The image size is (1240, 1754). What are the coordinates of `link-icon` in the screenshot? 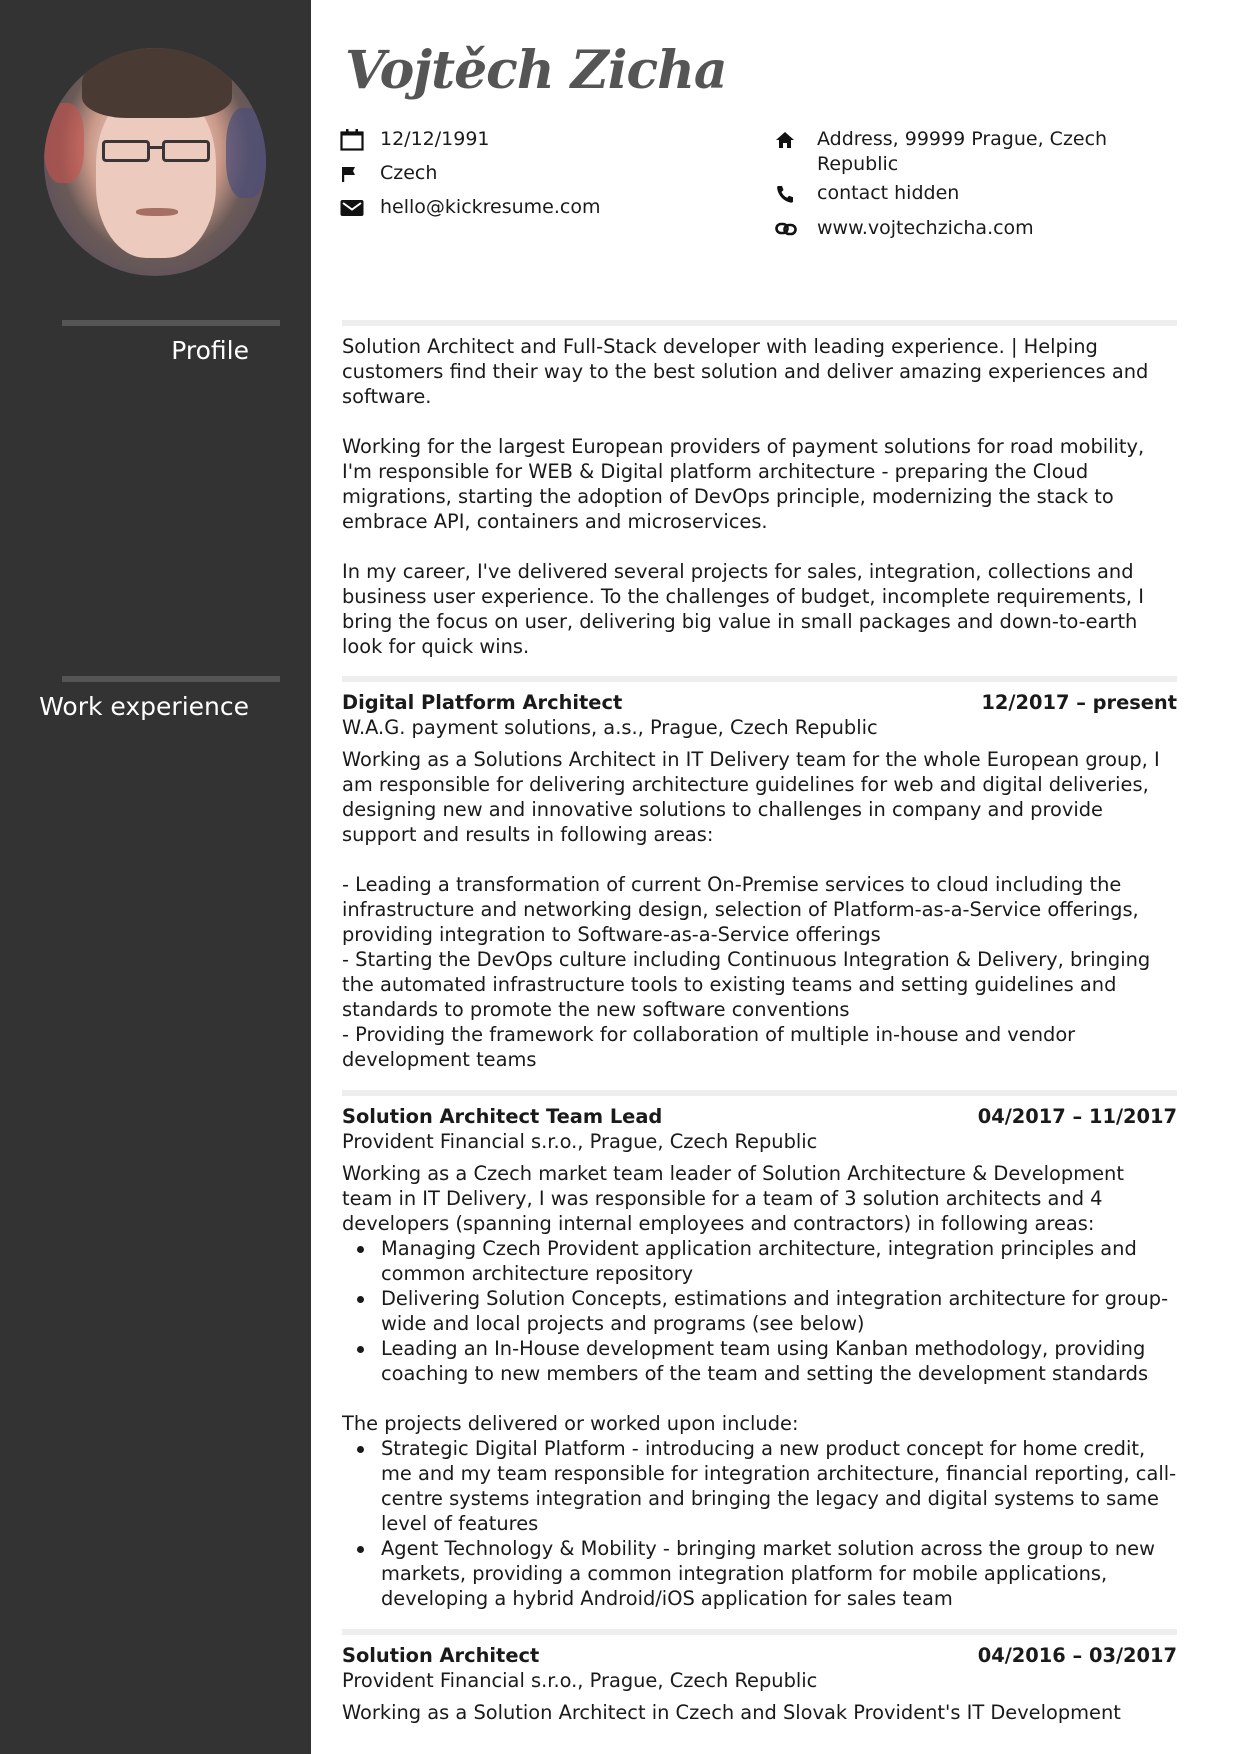 It's located at (791, 228).